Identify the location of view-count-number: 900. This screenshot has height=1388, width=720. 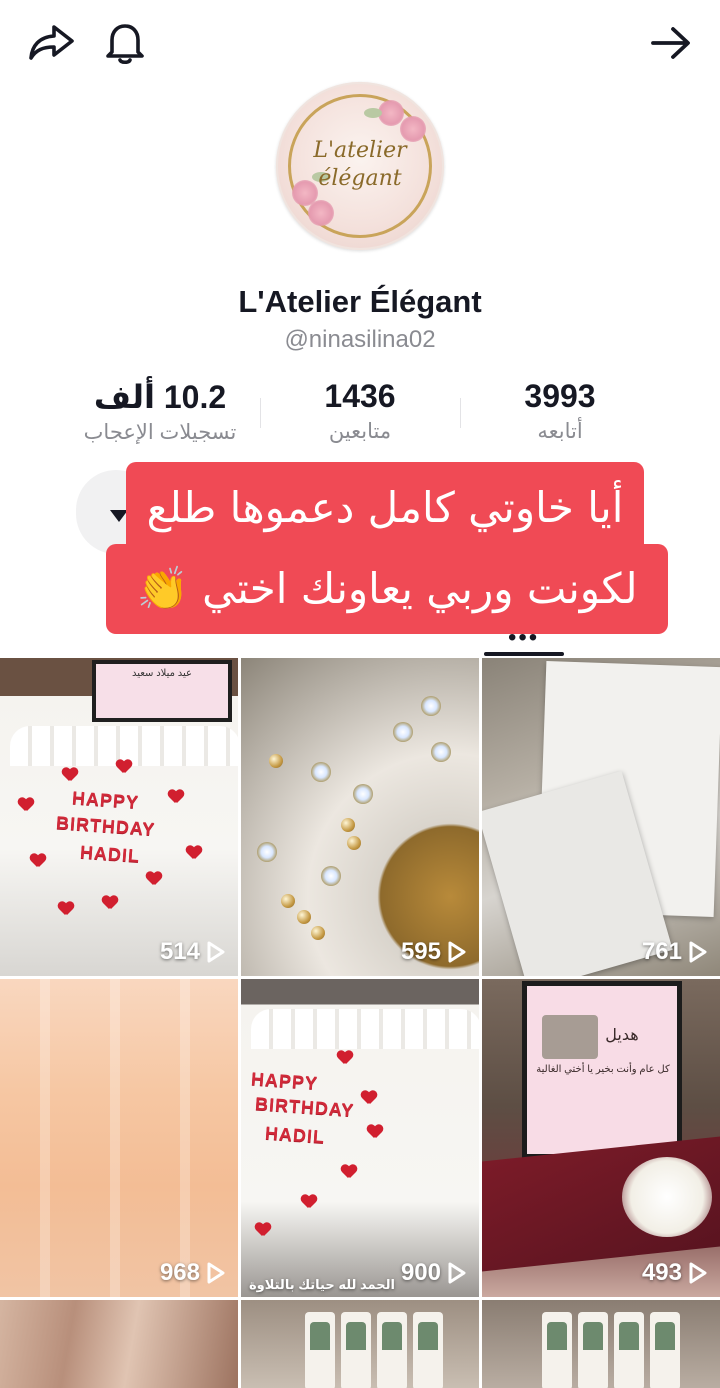
(420, 1272).